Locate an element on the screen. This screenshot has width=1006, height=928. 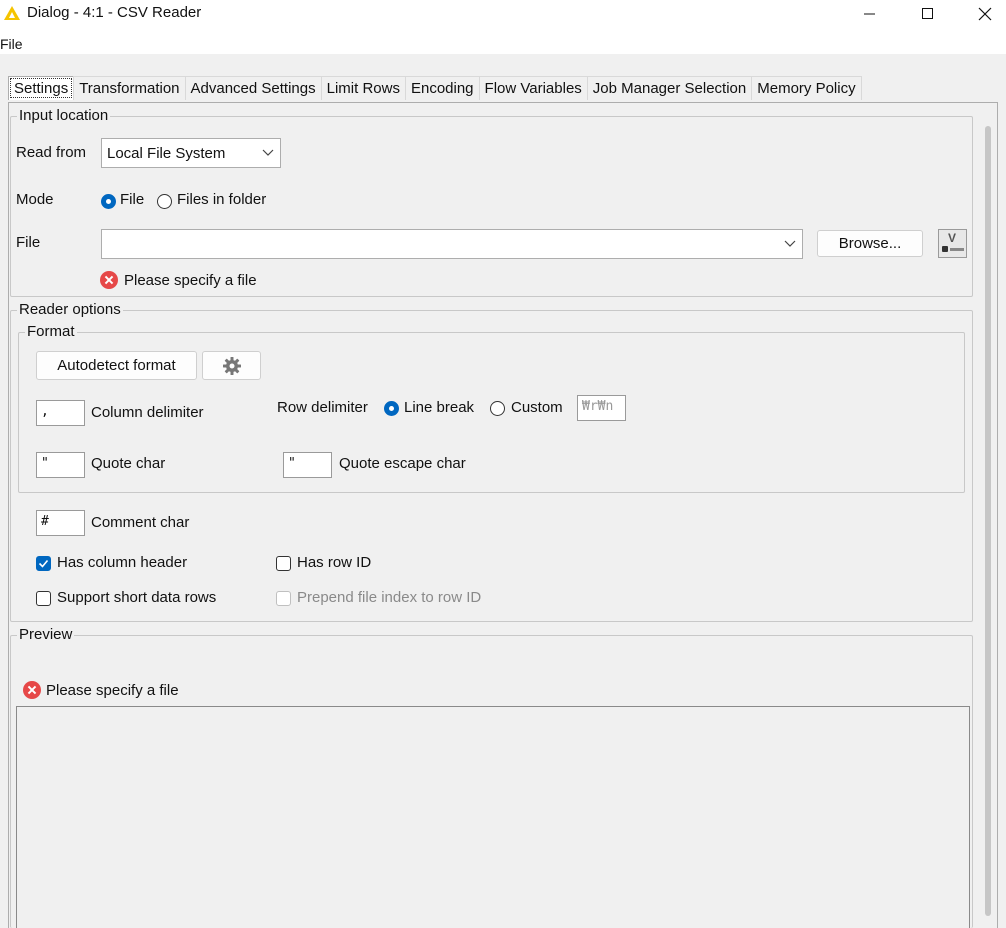
prepend-file-index-label: Prepend file index to row ID is located at coordinates (389, 597).